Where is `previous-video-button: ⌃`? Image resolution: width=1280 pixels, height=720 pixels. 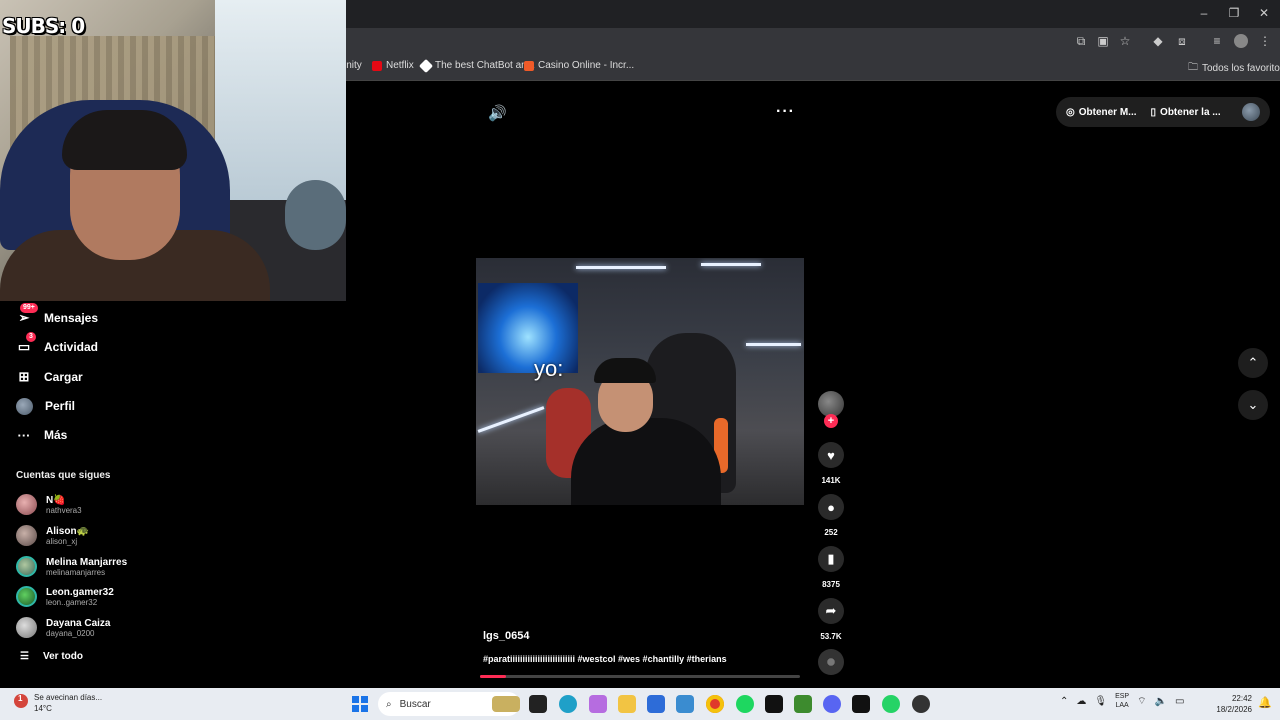
previous-video-button: ⌃ is located at coordinates (1253, 363).